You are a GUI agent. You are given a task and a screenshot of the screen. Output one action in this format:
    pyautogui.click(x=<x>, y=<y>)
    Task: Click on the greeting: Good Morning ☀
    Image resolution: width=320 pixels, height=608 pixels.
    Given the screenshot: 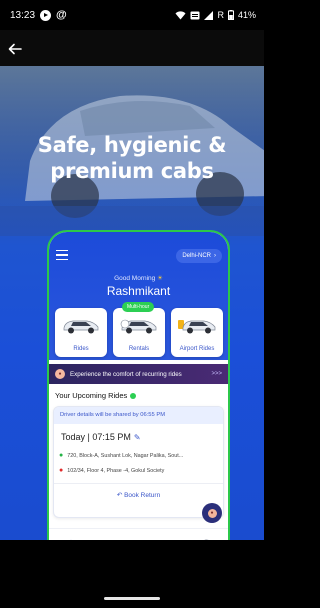 What is the action you would take?
    pyautogui.click(x=138, y=278)
    